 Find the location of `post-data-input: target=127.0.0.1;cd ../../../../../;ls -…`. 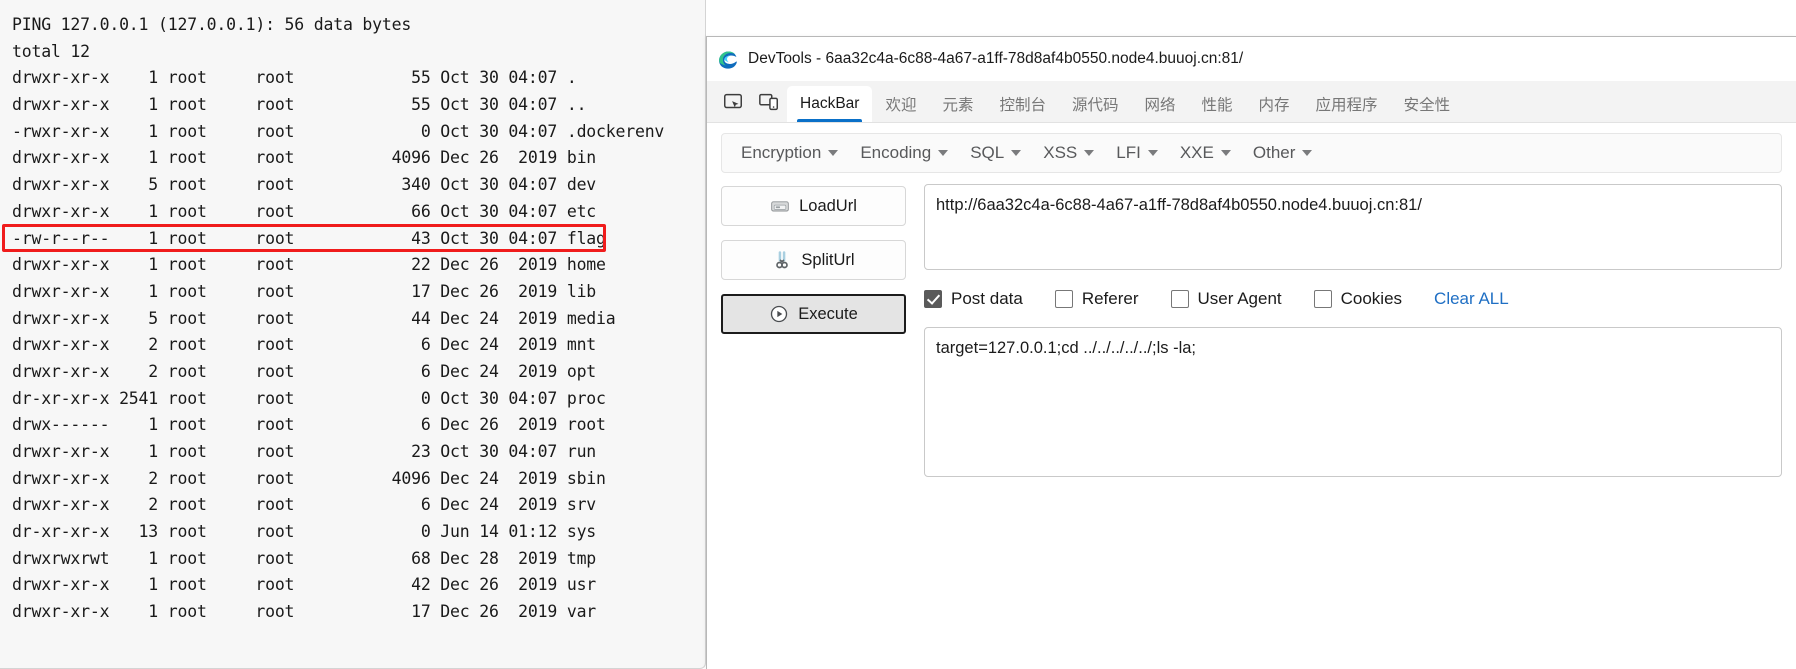

post-data-input: target=127.0.0.1;cd ../../../../../;ls -… is located at coordinates (1353, 402).